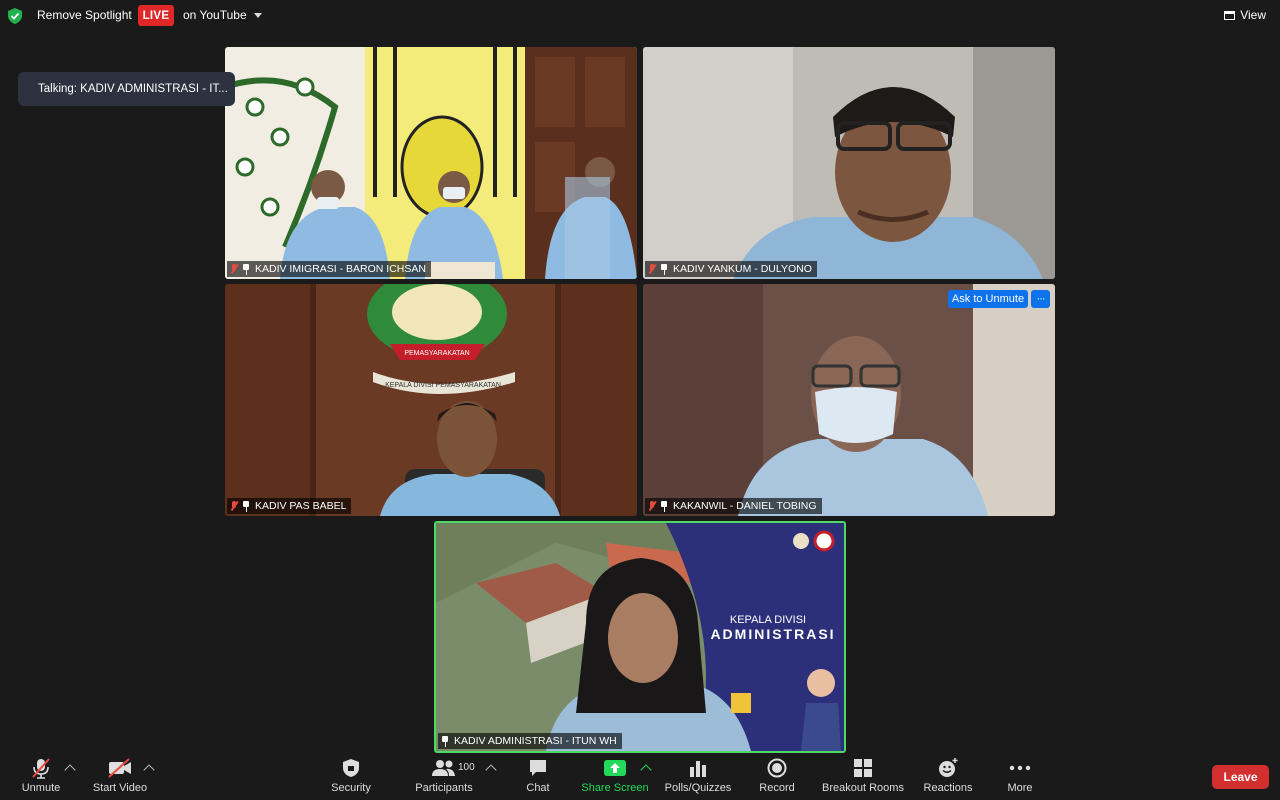  Describe the element at coordinates (120, 768) in the screenshot. I see `video-off-icon` at that location.